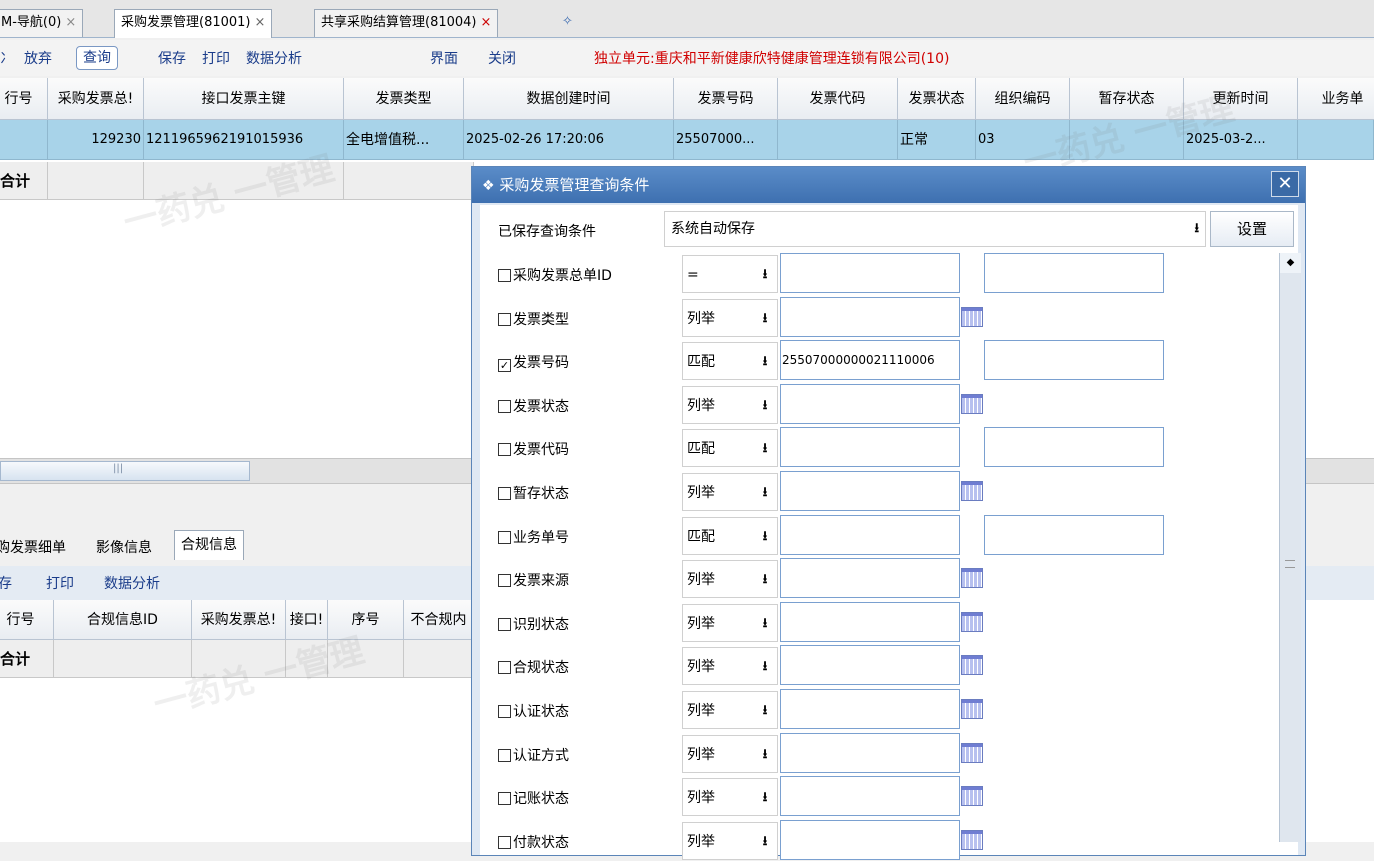  Describe the element at coordinates (1127, 99) in the screenshot. I see `column-header: 暂存状态` at that location.